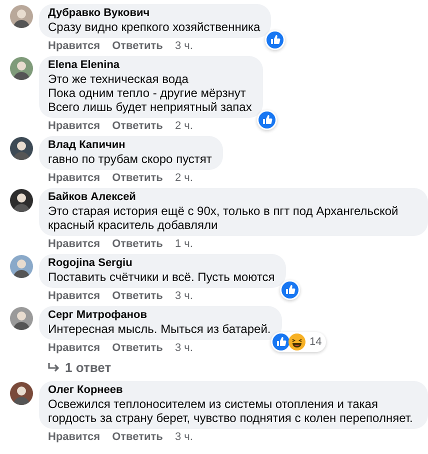 This screenshot has height=454, width=428. I want to click on comment-text: Всего лишь будет неприятный запах, so click(150, 107).